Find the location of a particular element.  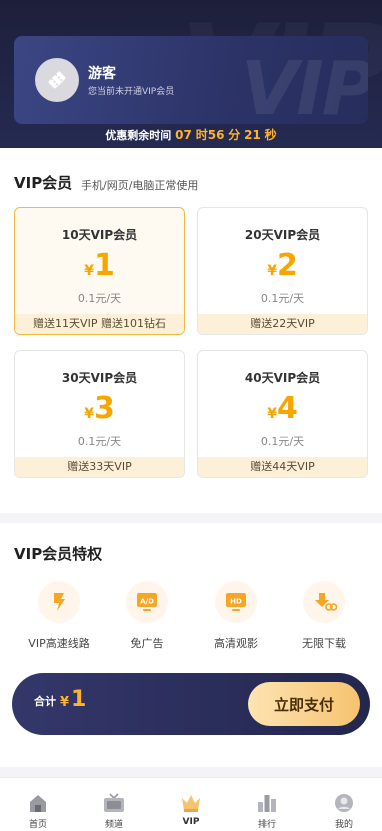

download-icon is located at coordinates (324, 602).